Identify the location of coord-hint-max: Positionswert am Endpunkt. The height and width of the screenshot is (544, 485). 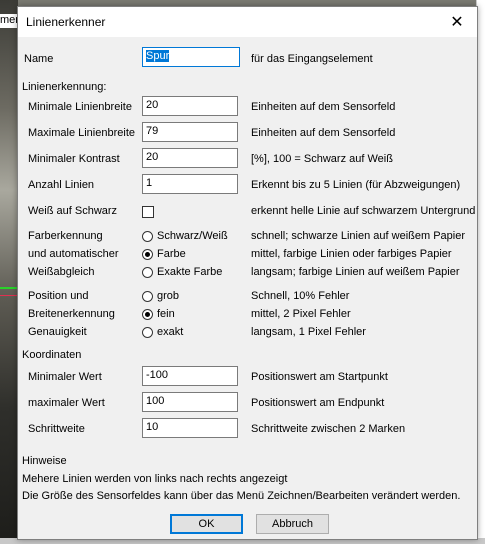
(318, 403).